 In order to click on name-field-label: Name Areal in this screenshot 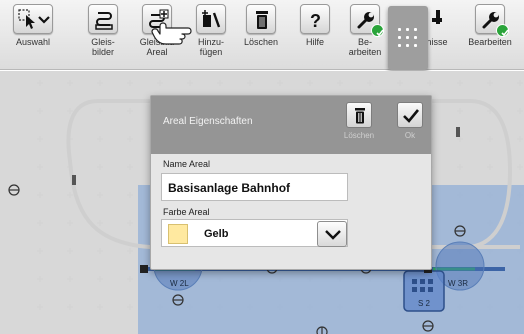, I will do `click(187, 164)`.